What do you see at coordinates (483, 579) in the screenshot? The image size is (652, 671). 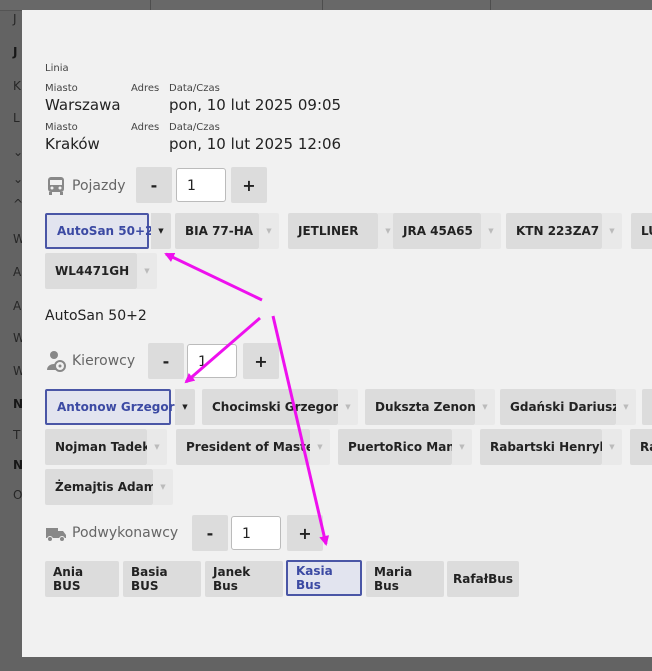 I see `subcontractor-chip: RafałBus` at bounding box center [483, 579].